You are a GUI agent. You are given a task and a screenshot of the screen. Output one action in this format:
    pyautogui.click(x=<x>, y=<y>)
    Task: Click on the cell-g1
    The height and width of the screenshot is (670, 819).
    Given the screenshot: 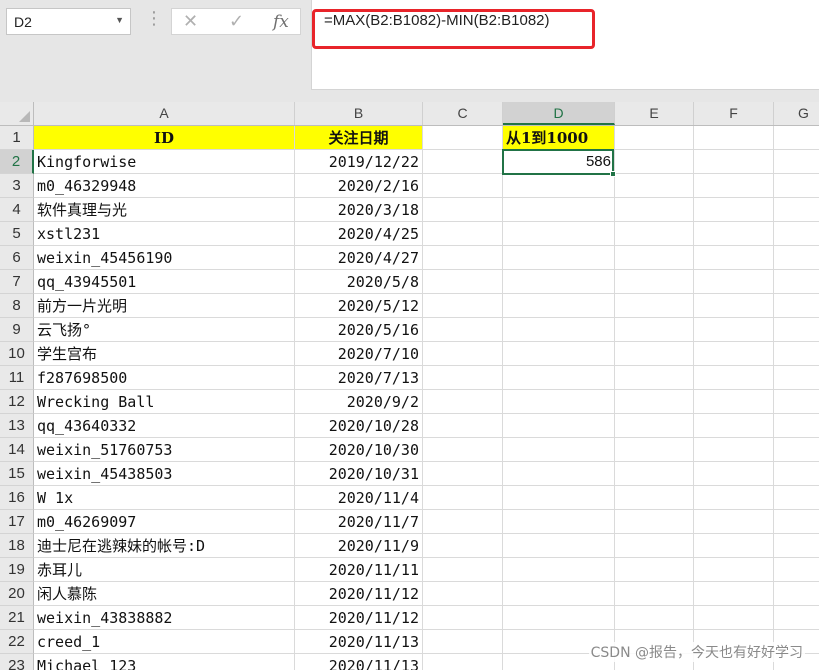 What is the action you would take?
    pyautogui.click(x=796, y=138)
    